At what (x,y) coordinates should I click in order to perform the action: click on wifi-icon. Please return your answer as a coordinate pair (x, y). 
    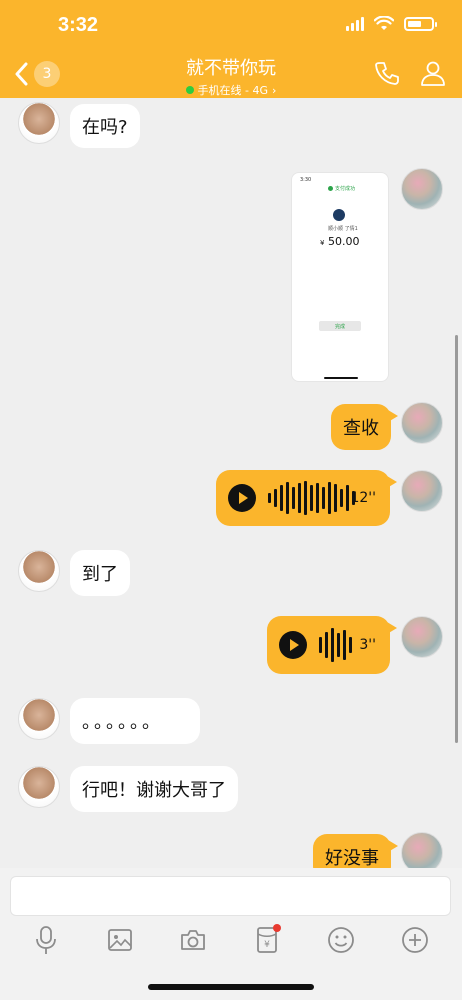
    Looking at the image, I should click on (384, 23).